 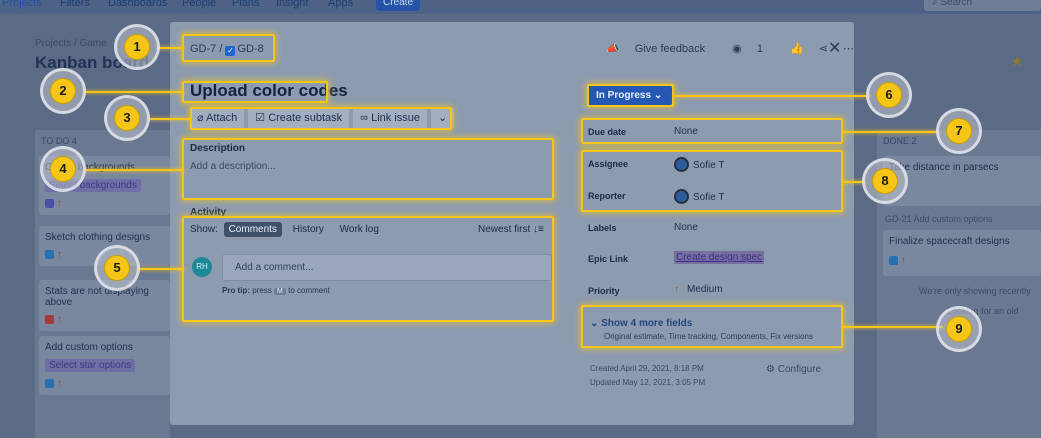 I want to click on column-header: DONE 2, so click(x=900, y=141).